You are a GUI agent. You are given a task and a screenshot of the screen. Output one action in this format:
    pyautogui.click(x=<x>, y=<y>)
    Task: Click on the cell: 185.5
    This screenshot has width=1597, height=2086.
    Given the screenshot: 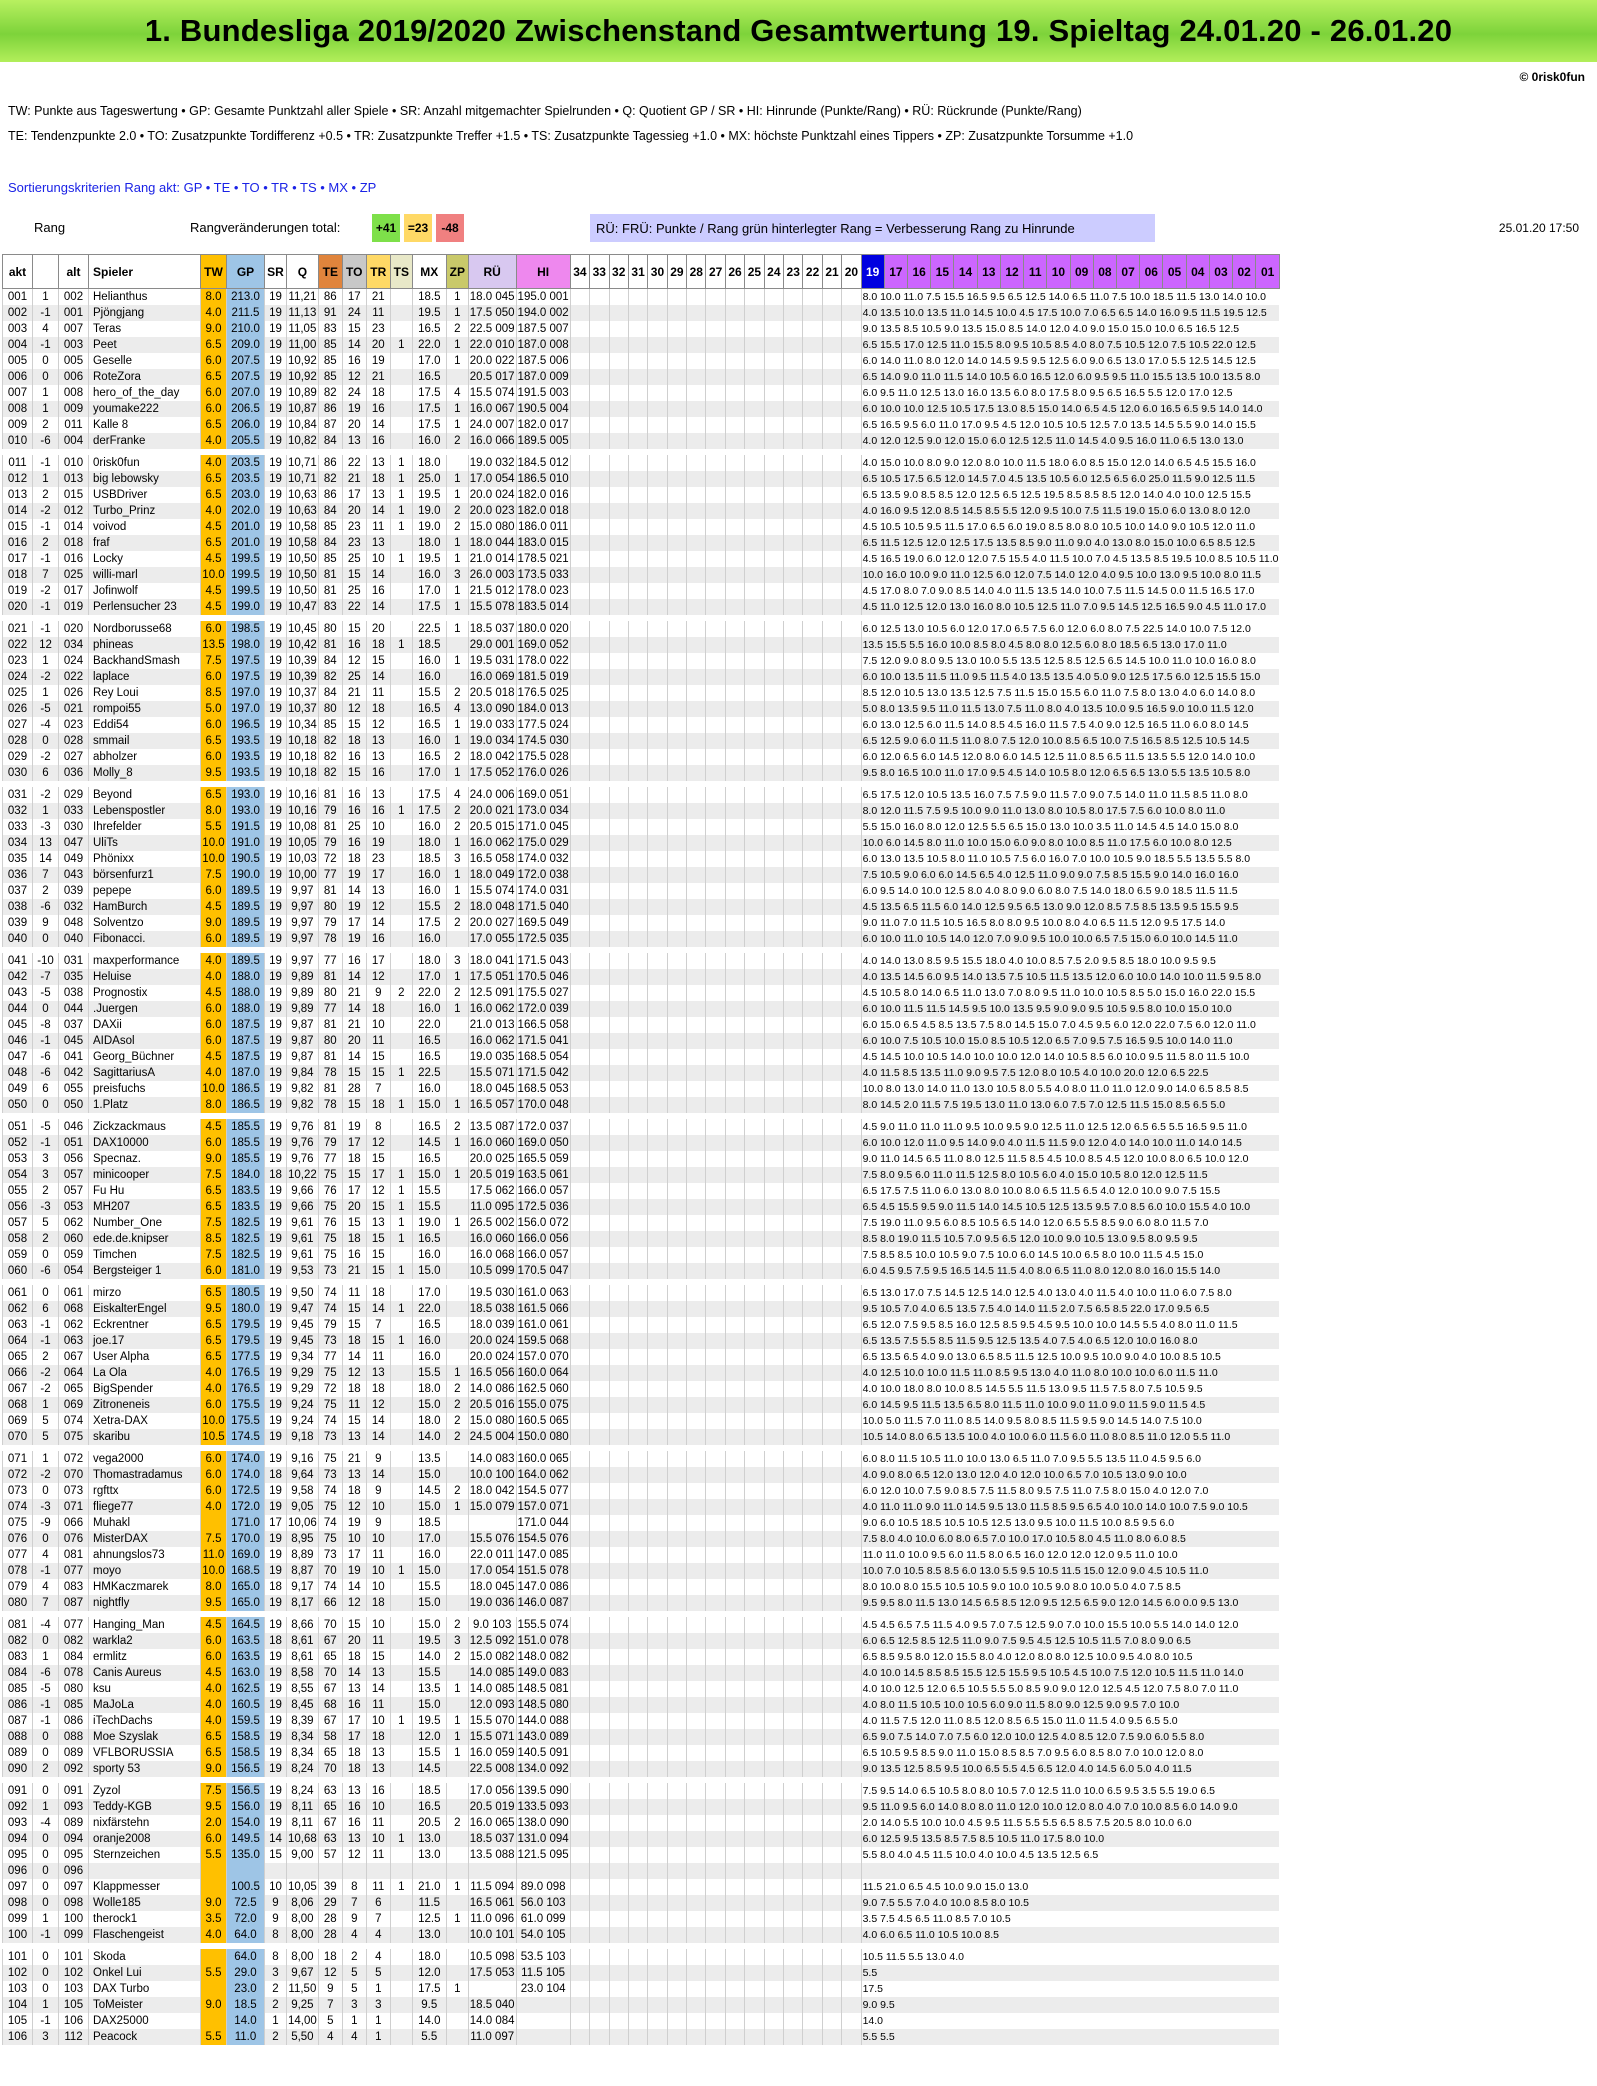 What is the action you would take?
    pyautogui.click(x=245, y=1143)
    